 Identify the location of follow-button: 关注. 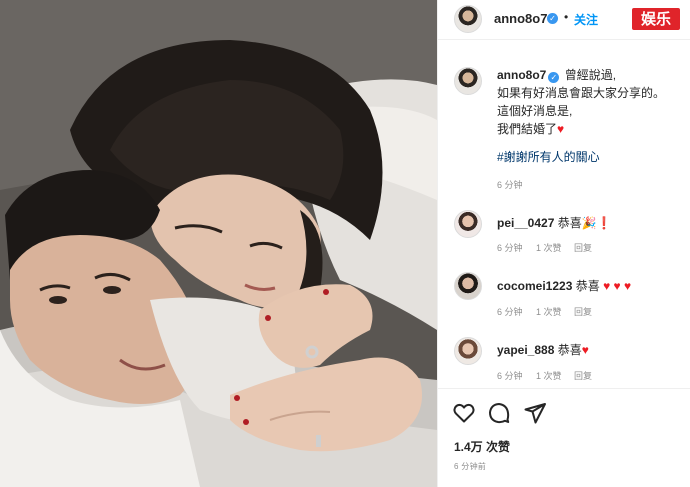
(586, 19).